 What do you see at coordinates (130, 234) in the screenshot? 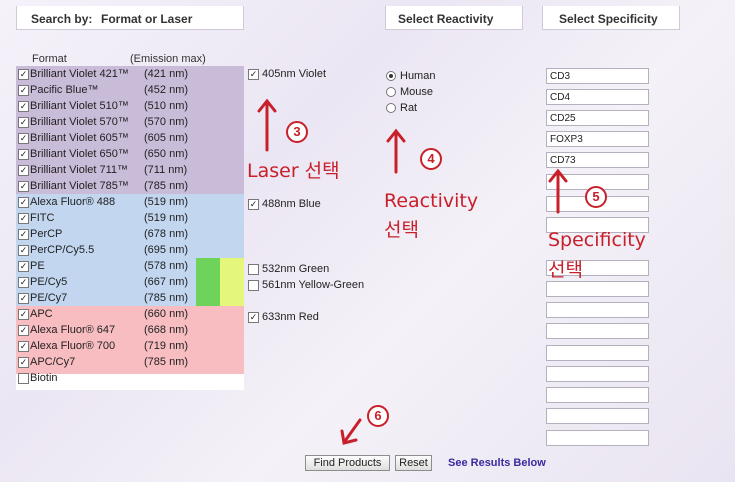
I see `format-row: ✓ PerCP (678 nm)` at bounding box center [130, 234].